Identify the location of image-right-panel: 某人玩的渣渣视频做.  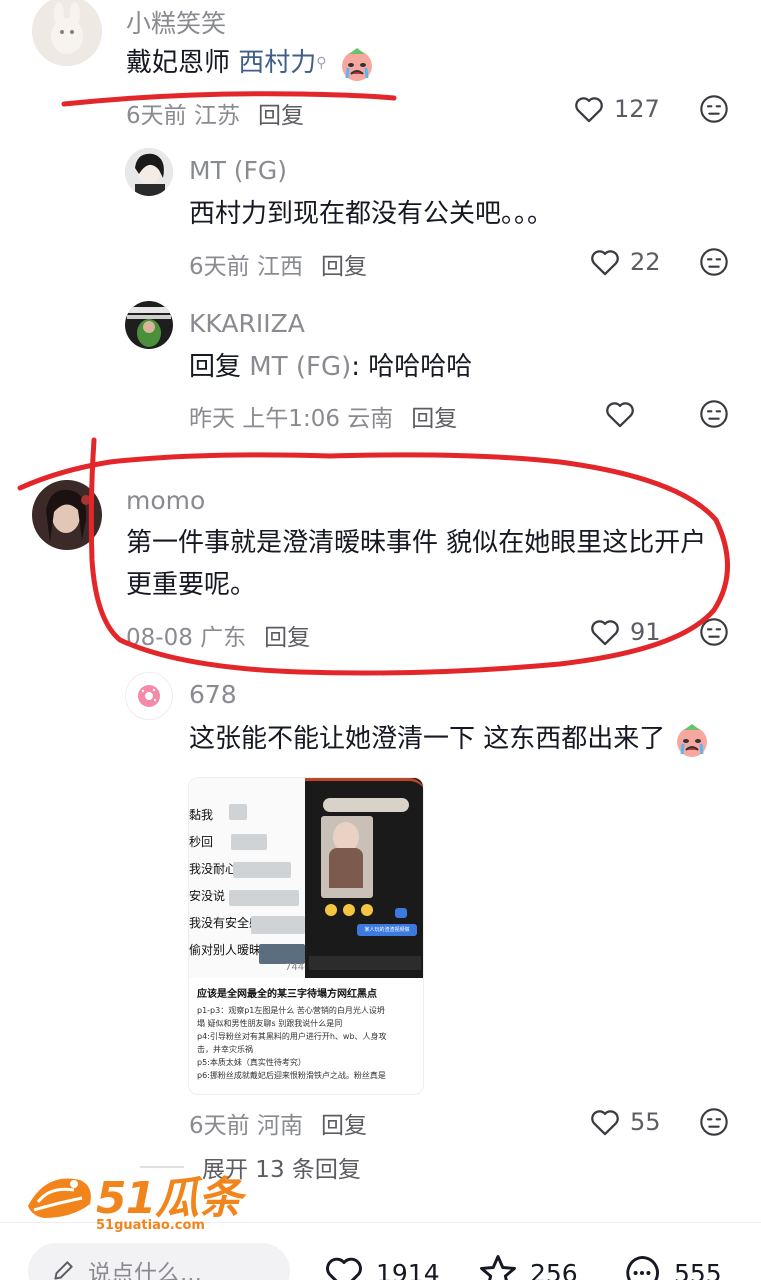
(364, 878).